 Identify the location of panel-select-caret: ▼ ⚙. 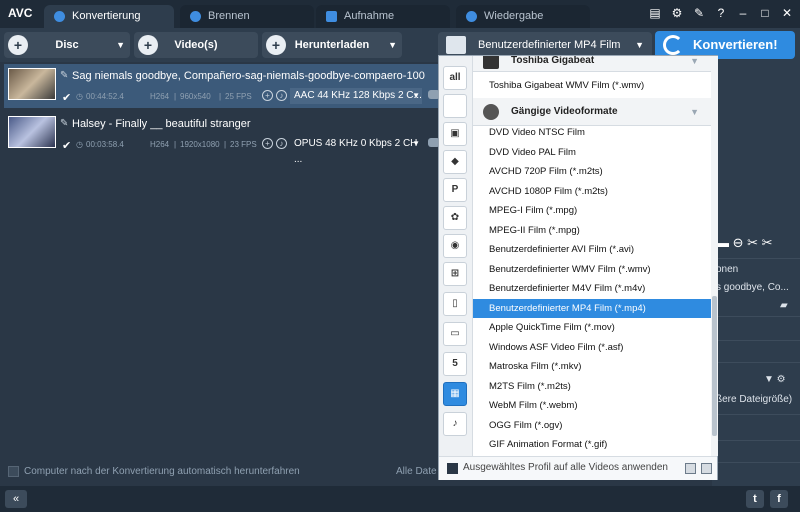
(775, 379).